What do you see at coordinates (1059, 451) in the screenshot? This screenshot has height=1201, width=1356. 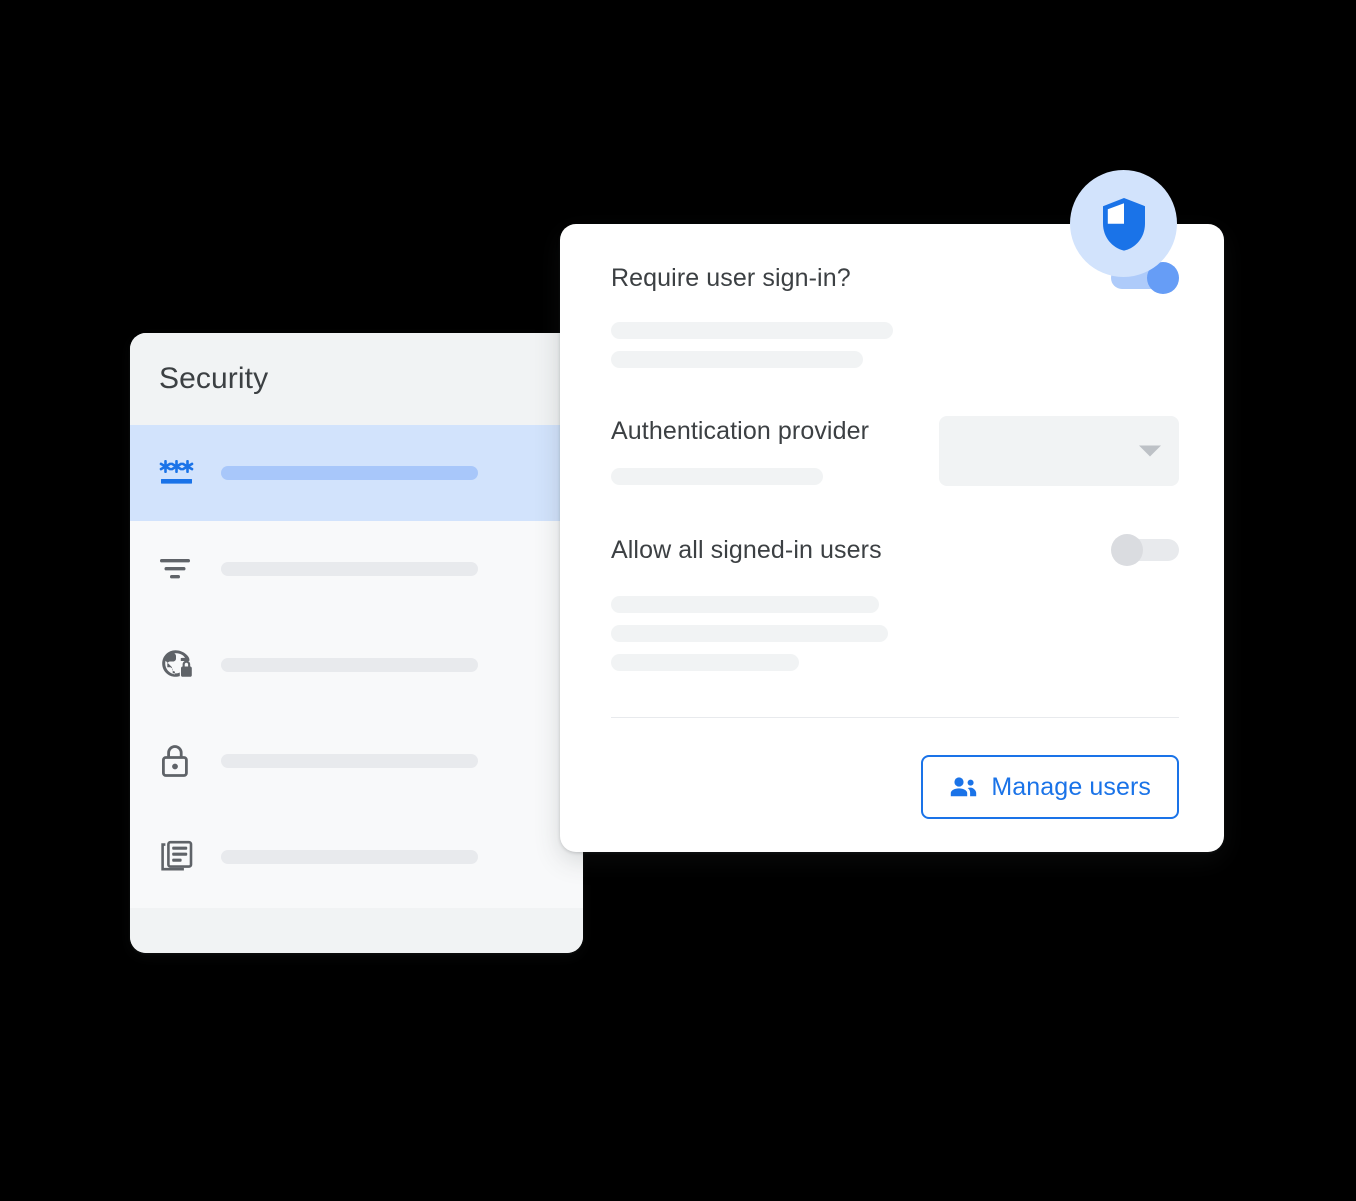 I see `authentication-provider-select` at bounding box center [1059, 451].